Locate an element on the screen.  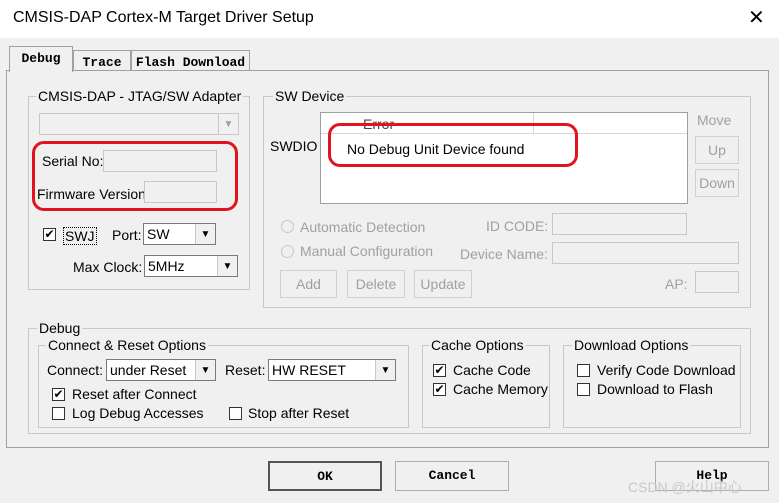
ap-field is located at coordinates (717, 282).